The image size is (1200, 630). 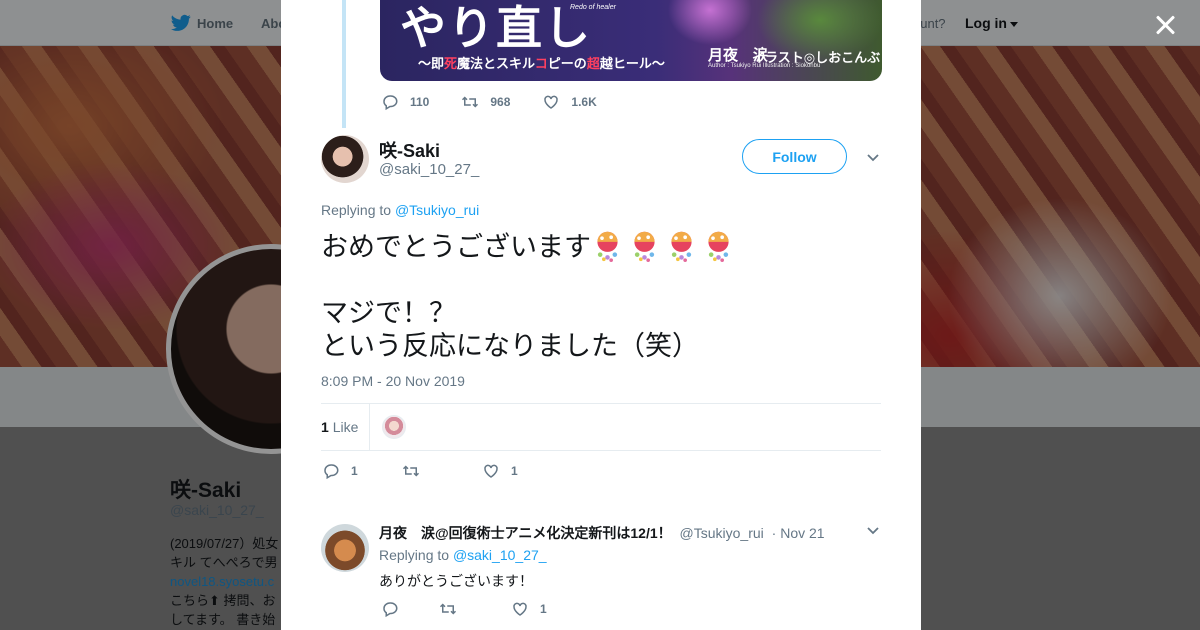 I want to click on tweet-line: という反応になりました（笑）, so click(x=510, y=346).